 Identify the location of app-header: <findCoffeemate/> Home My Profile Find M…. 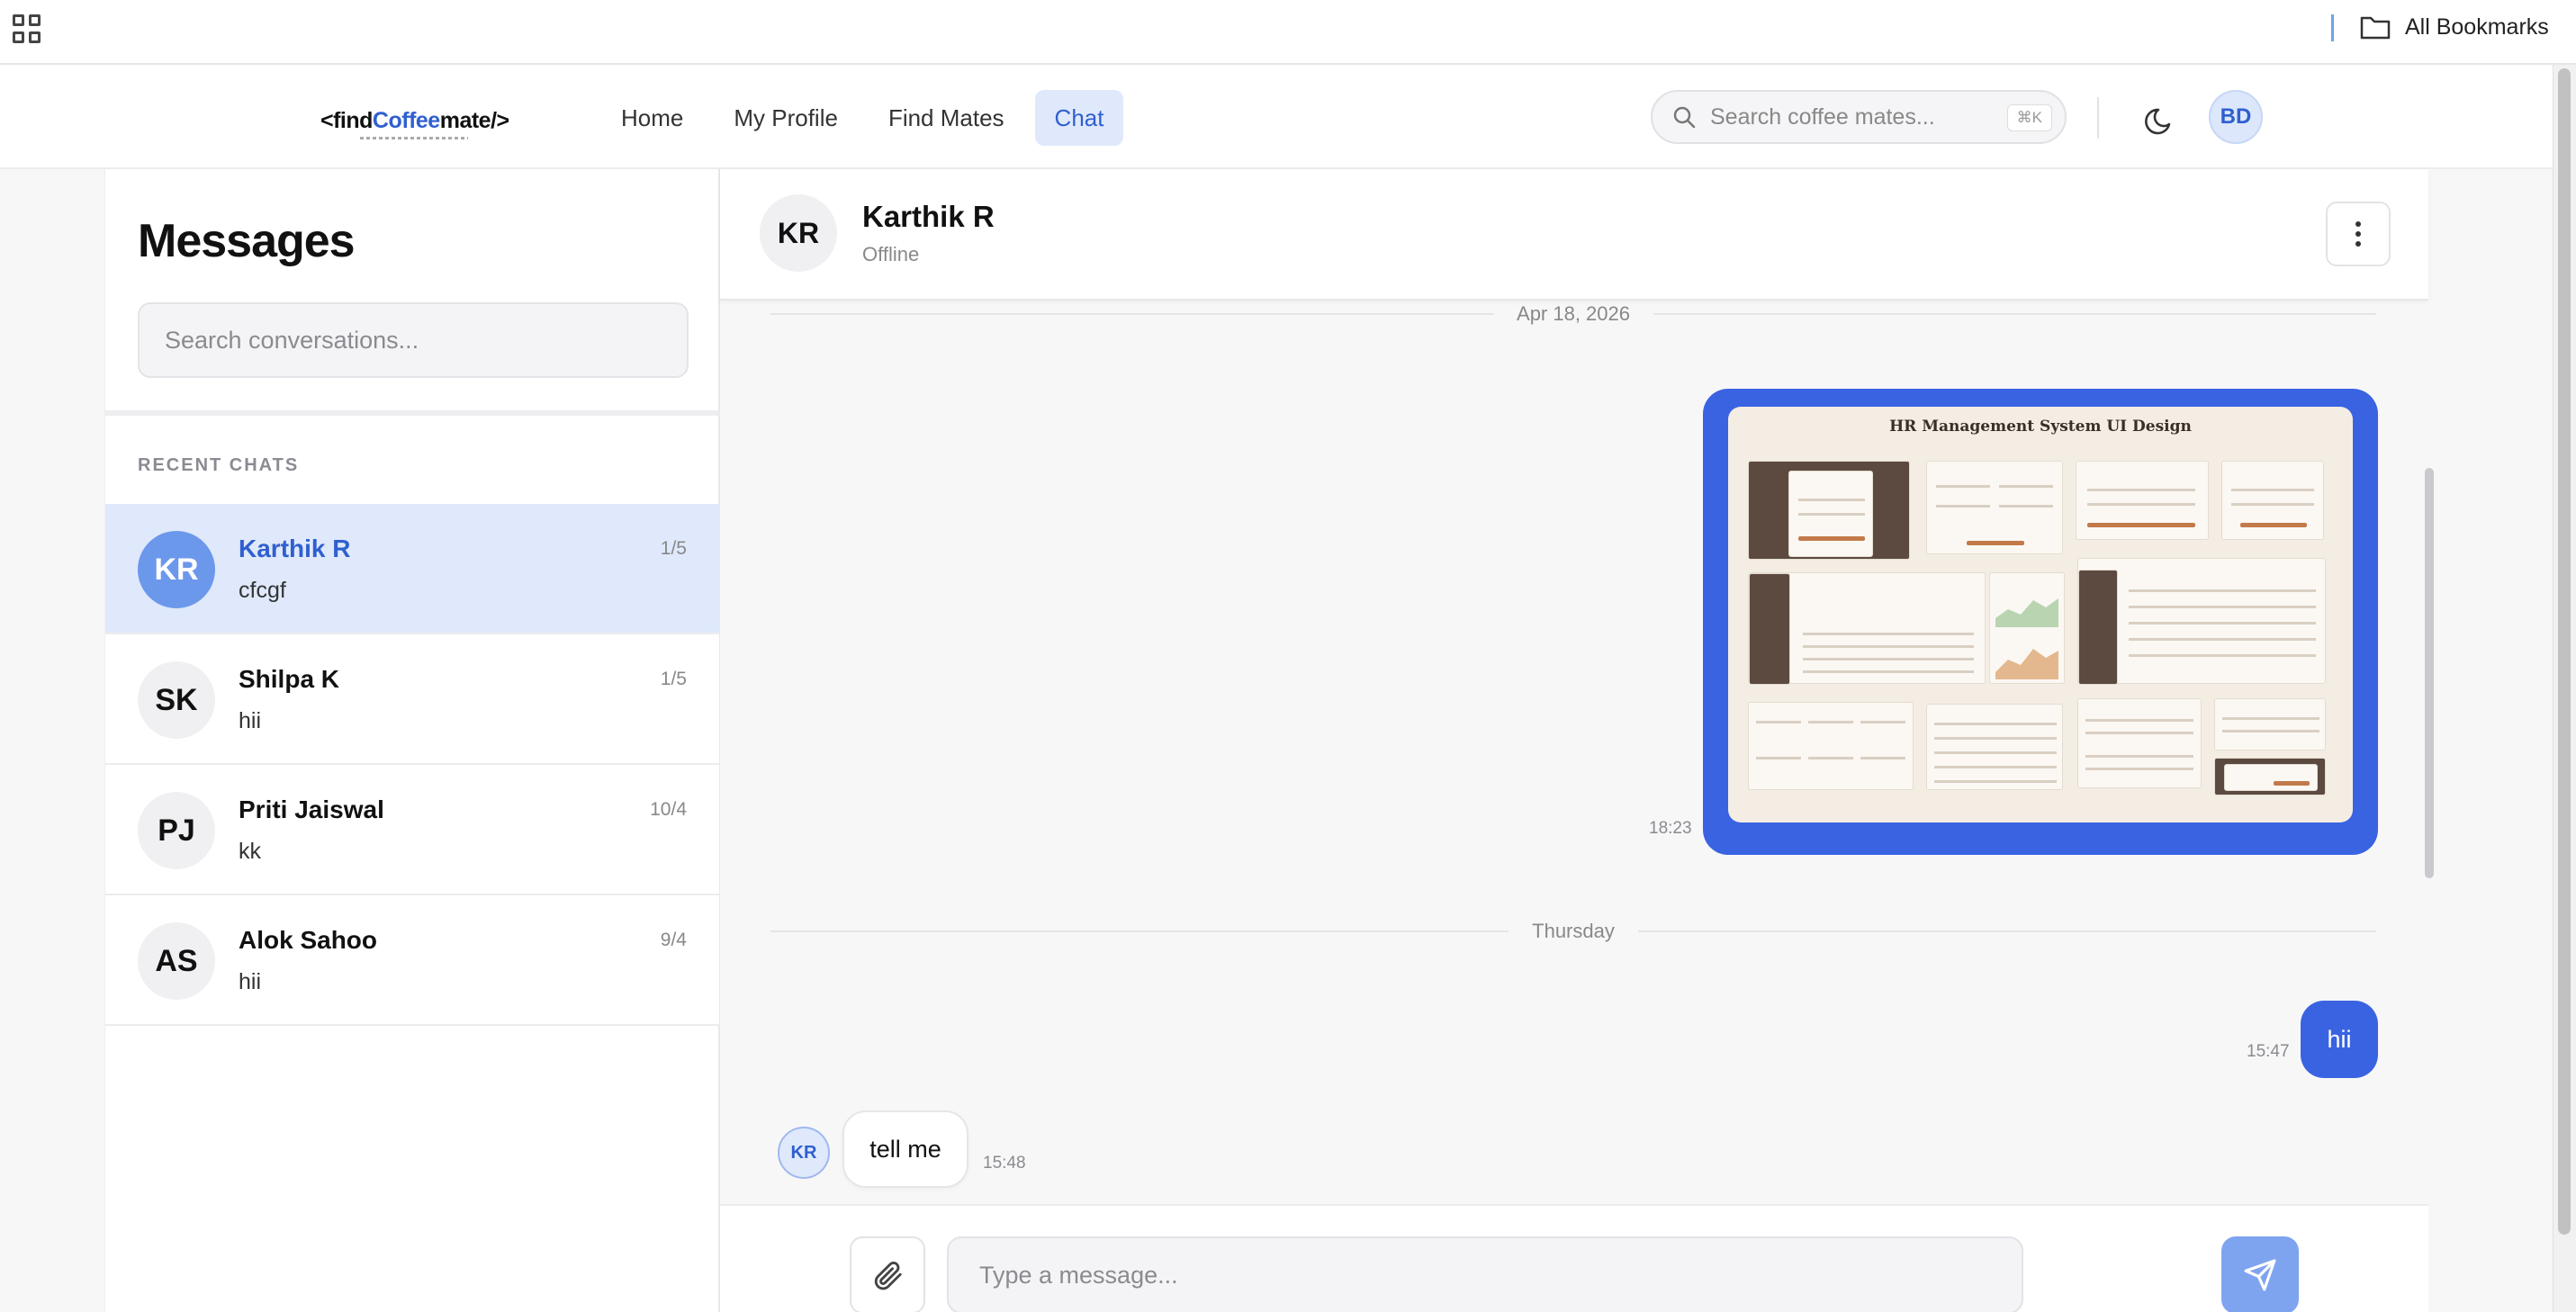
(1276, 117).